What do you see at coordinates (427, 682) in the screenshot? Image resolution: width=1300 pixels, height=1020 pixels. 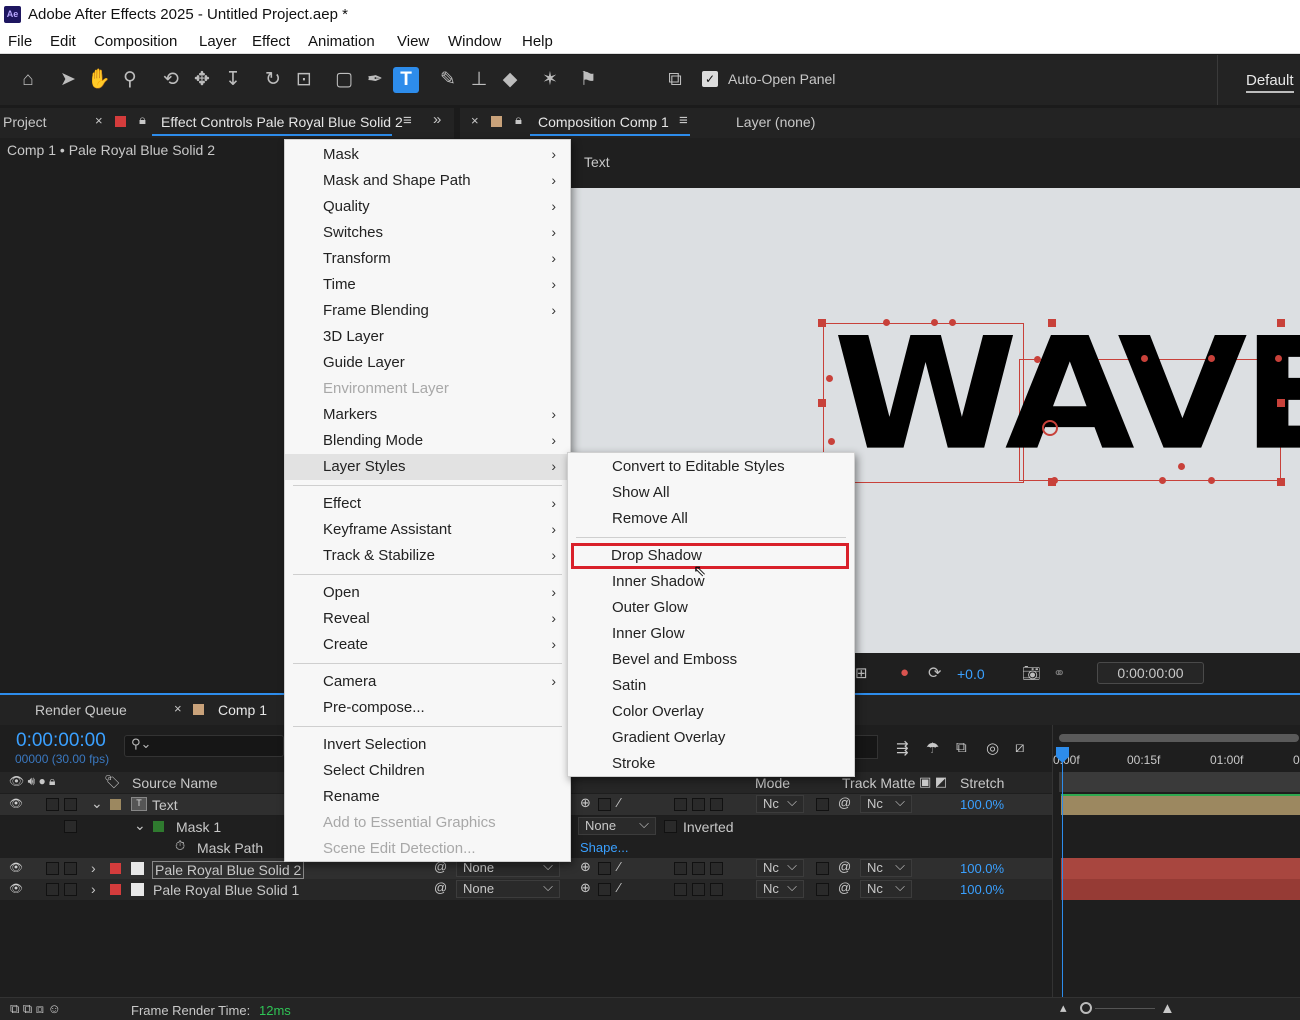 I see `menu-item-camera: Camera ›` at bounding box center [427, 682].